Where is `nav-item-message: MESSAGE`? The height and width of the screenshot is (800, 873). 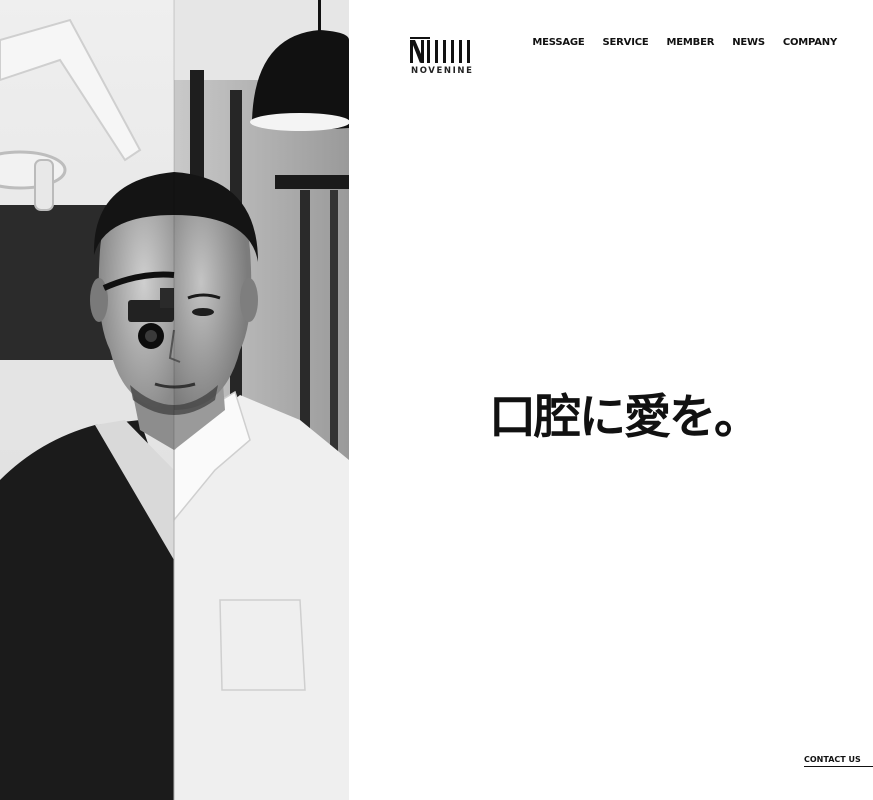
nav-item-message: MESSAGE is located at coordinates (558, 42).